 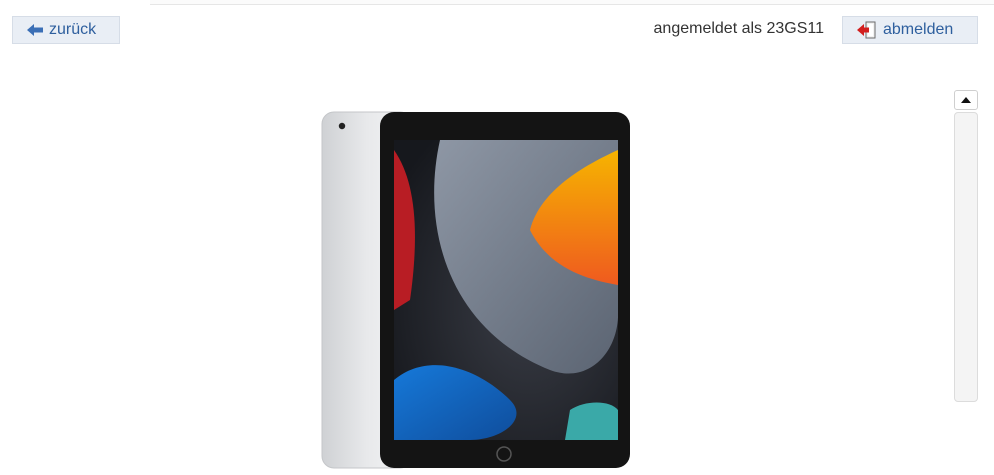 I want to click on vertical-scrollbar, so click(x=966, y=246).